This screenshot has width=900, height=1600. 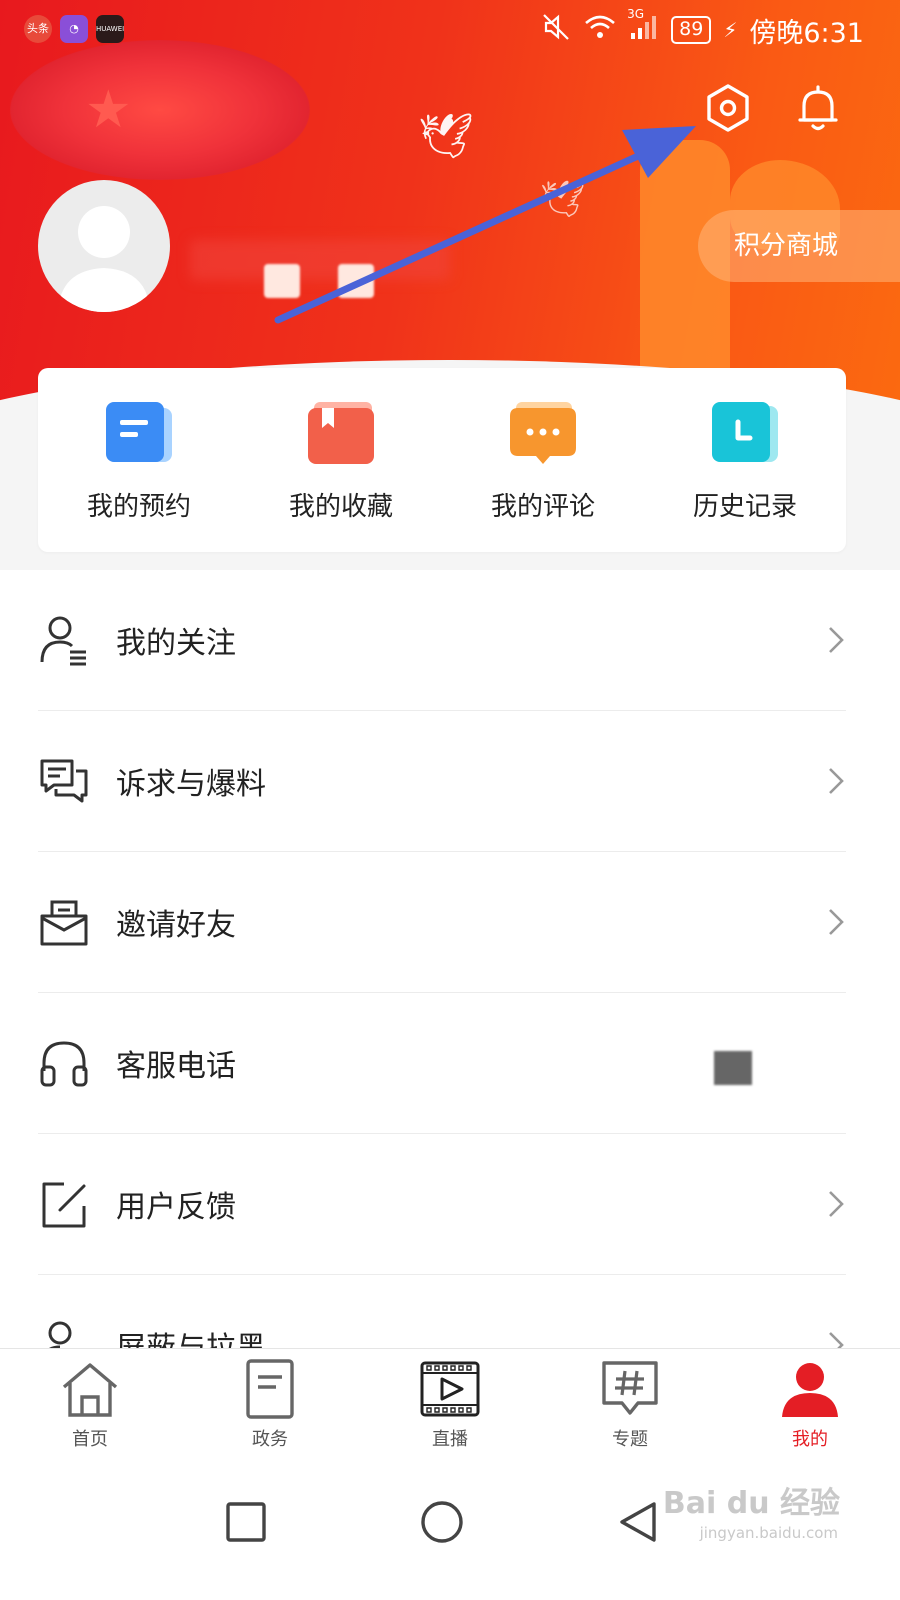 I want to click on user-block-icon, so click(x=60, y=1334).